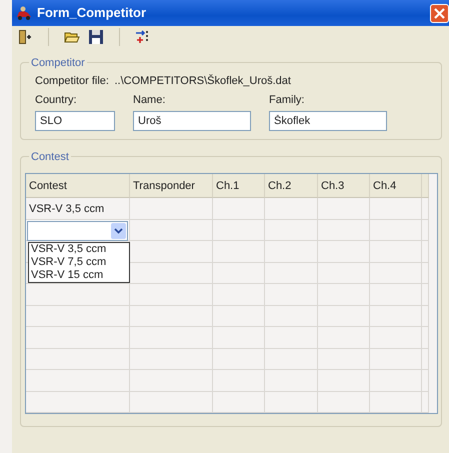  What do you see at coordinates (58, 63) in the screenshot?
I see `group-label: Competitor` at bounding box center [58, 63].